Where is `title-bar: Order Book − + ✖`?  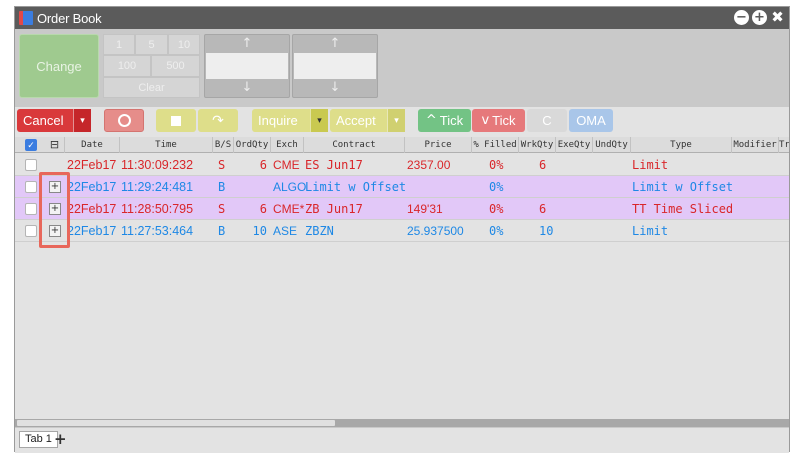 title-bar: Order Book − + ✖ is located at coordinates (402, 18).